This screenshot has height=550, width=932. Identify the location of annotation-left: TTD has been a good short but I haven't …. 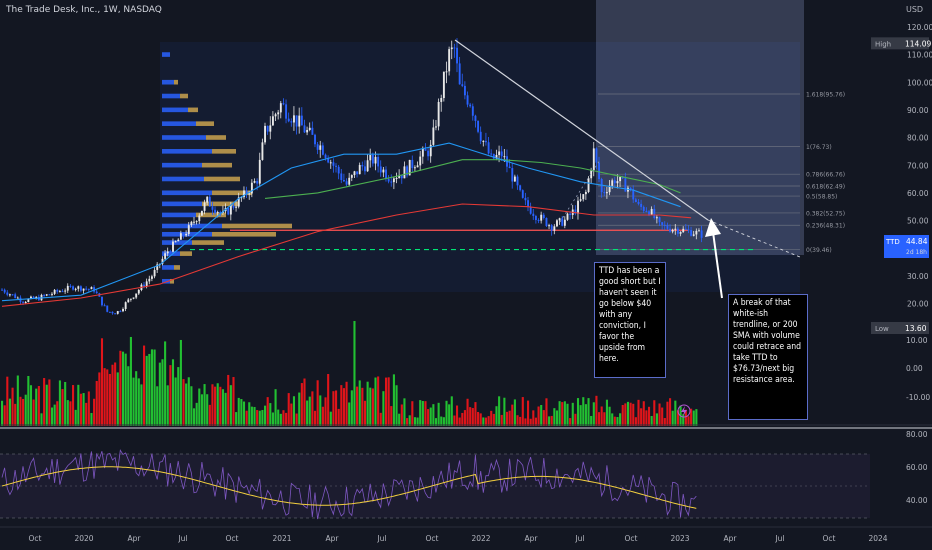
(630, 320).